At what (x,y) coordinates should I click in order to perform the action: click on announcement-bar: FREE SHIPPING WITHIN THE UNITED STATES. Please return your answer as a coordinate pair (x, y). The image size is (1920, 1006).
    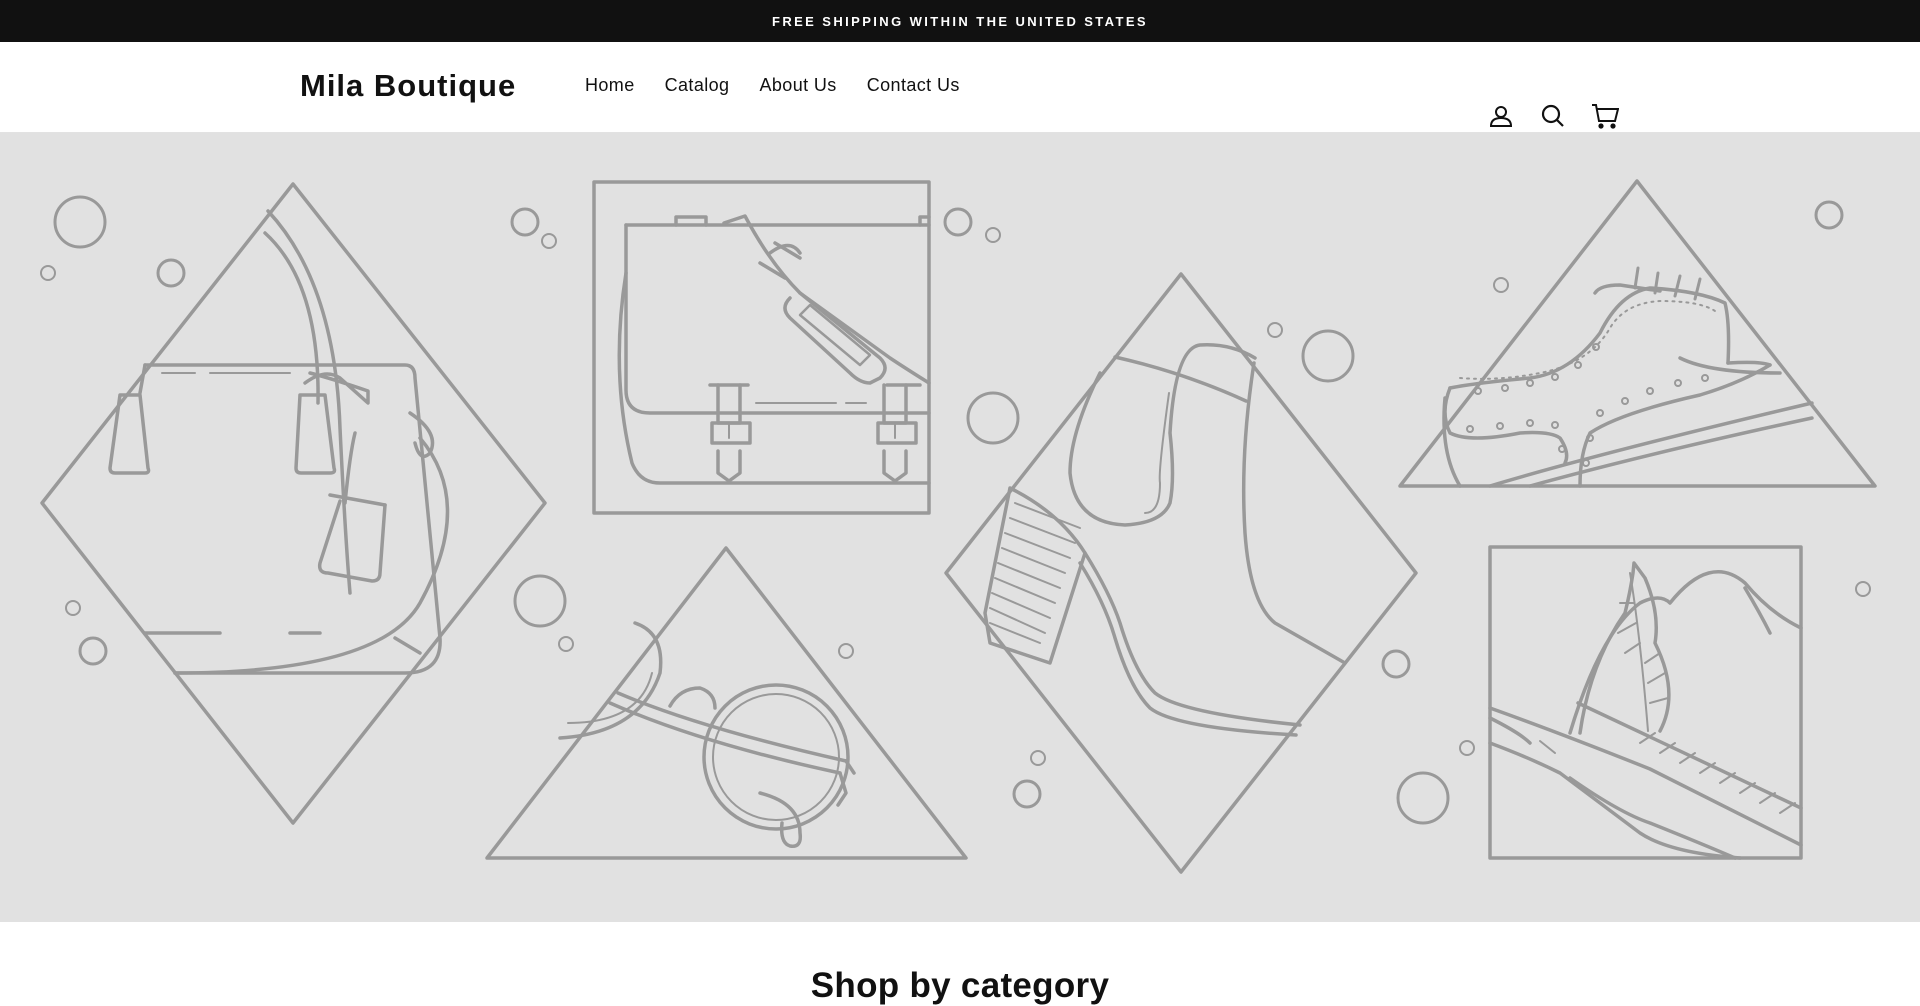
    Looking at the image, I should click on (960, 21).